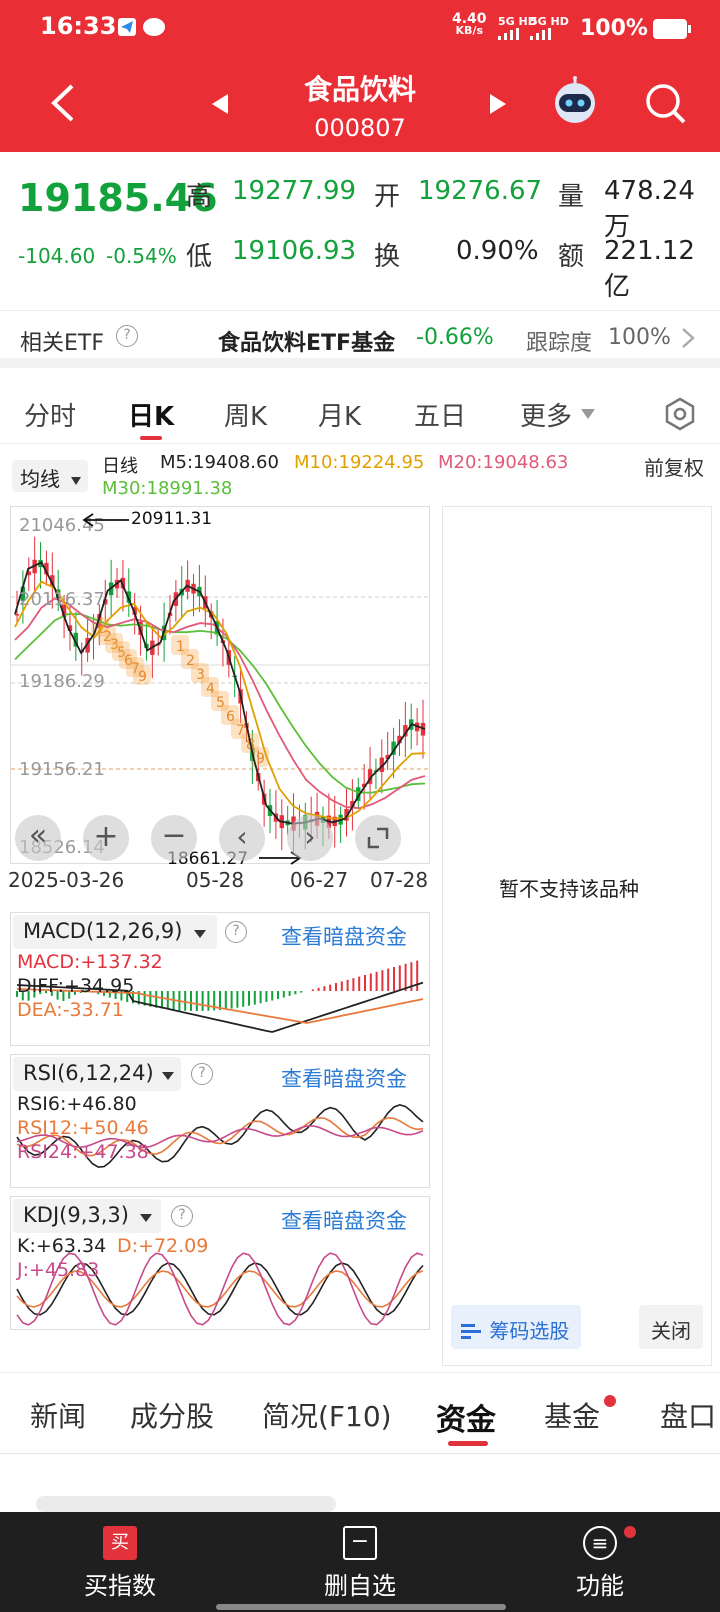 The image size is (720, 1612). What do you see at coordinates (440, 414) in the screenshot?
I see `tab-wuri: 五日` at bounding box center [440, 414].